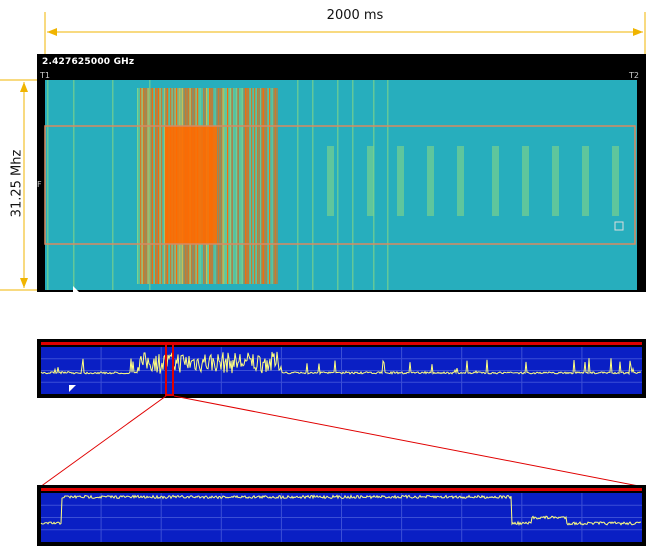 The height and width of the screenshot is (556, 661). Describe the element at coordinates (355, 15) in the screenshot. I see `time-span-label: 2000 ms` at that location.